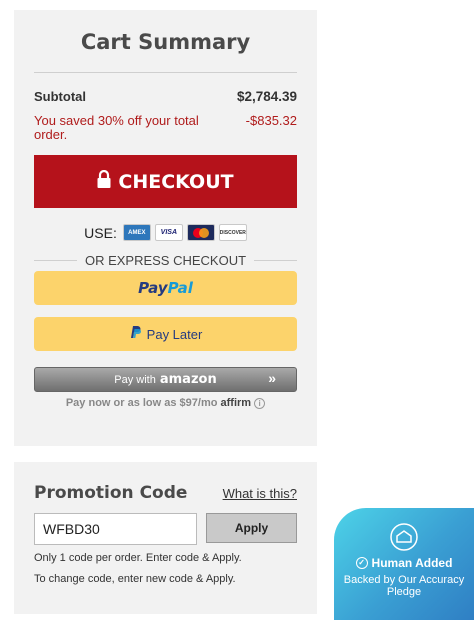  I want to click on paypal-pay-later-button: Pay Later, so click(165, 334).